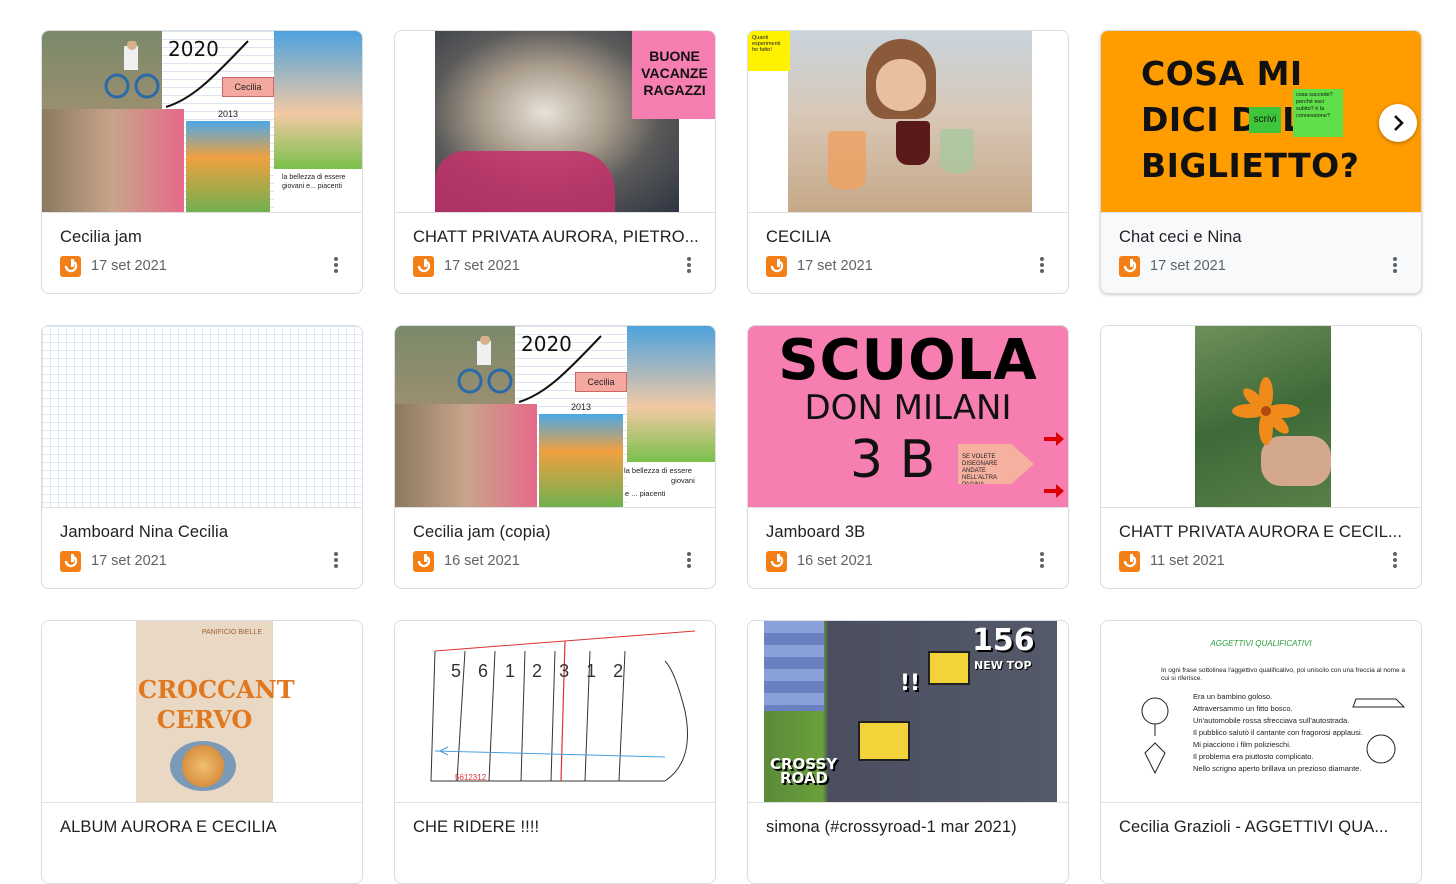 This screenshot has width=1456, height=884. I want to click on game-logo: CROSSY ROAD, so click(803, 772).